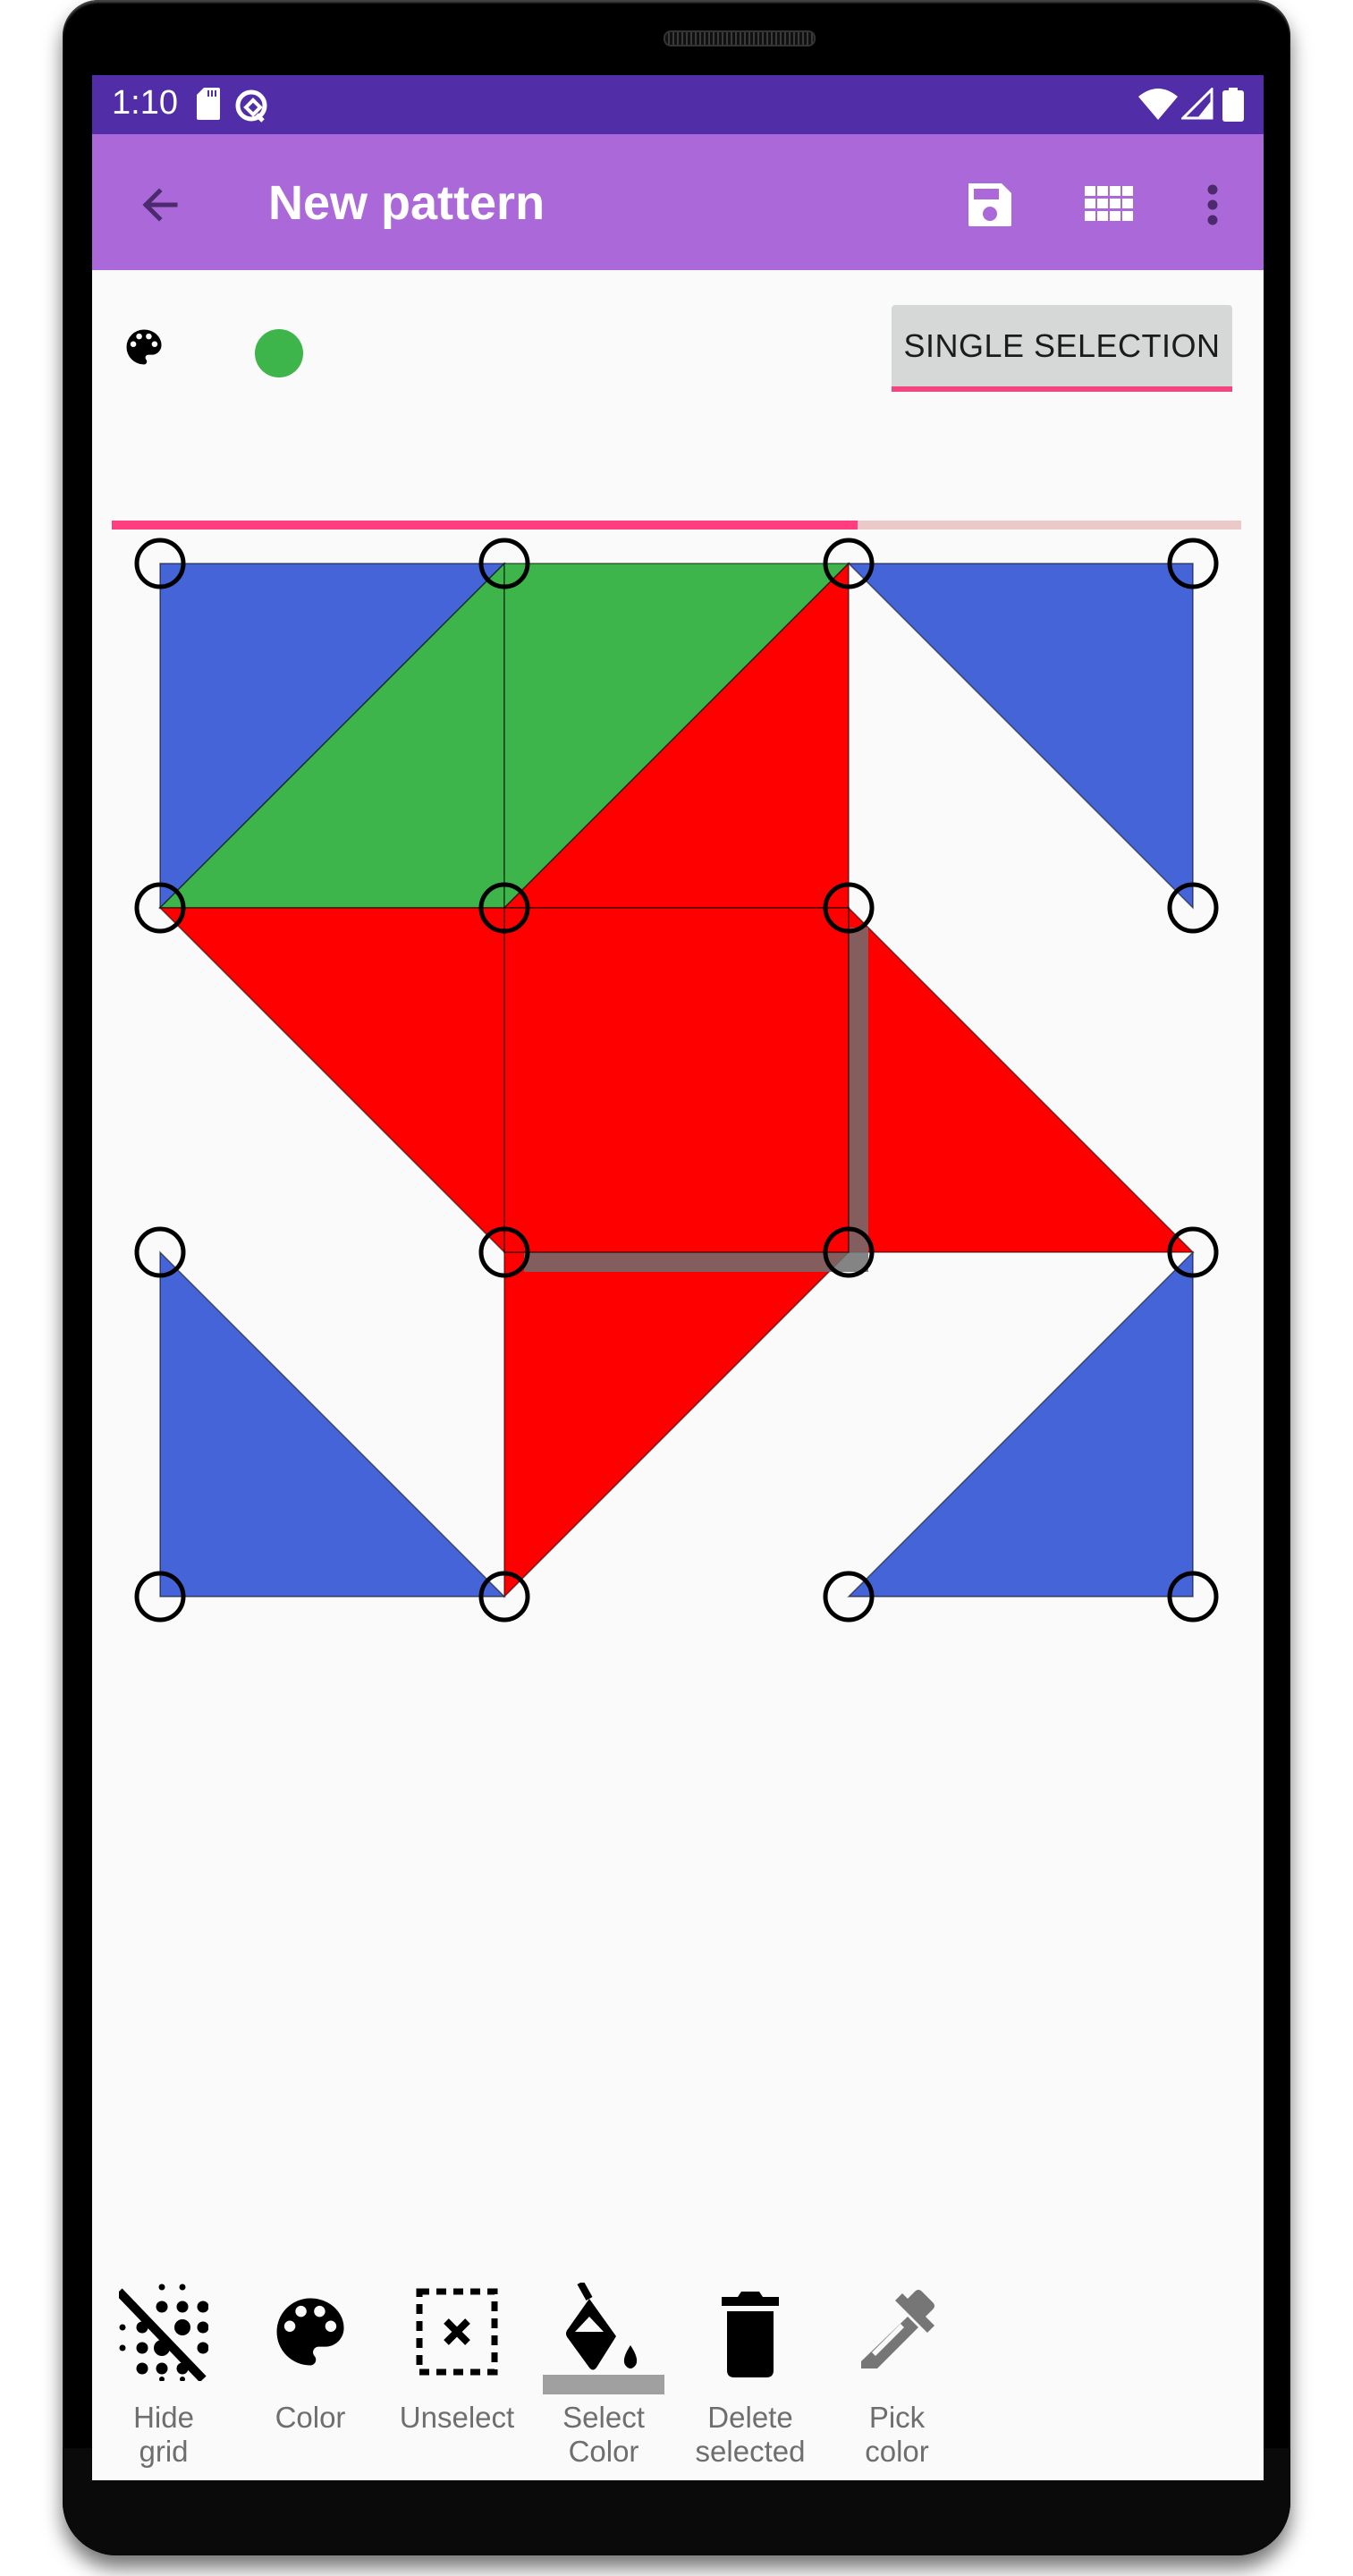 The image size is (1353, 2576). Describe the element at coordinates (897, 2329) in the screenshot. I see `eyedropper-icon` at that location.